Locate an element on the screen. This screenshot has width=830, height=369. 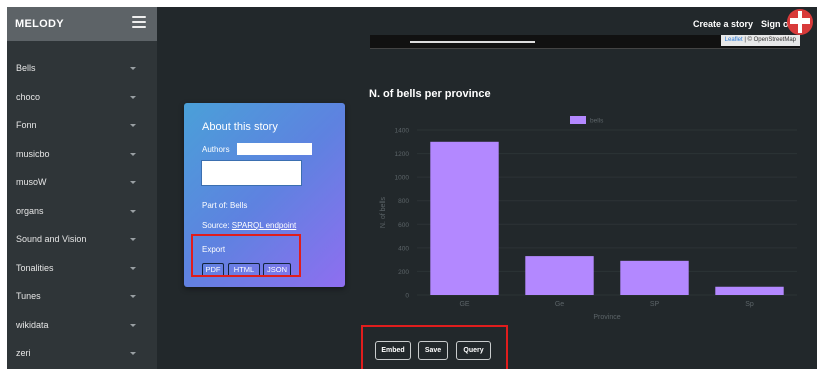
sidebar-item-label: Fonn is located at coordinates (26, 125).